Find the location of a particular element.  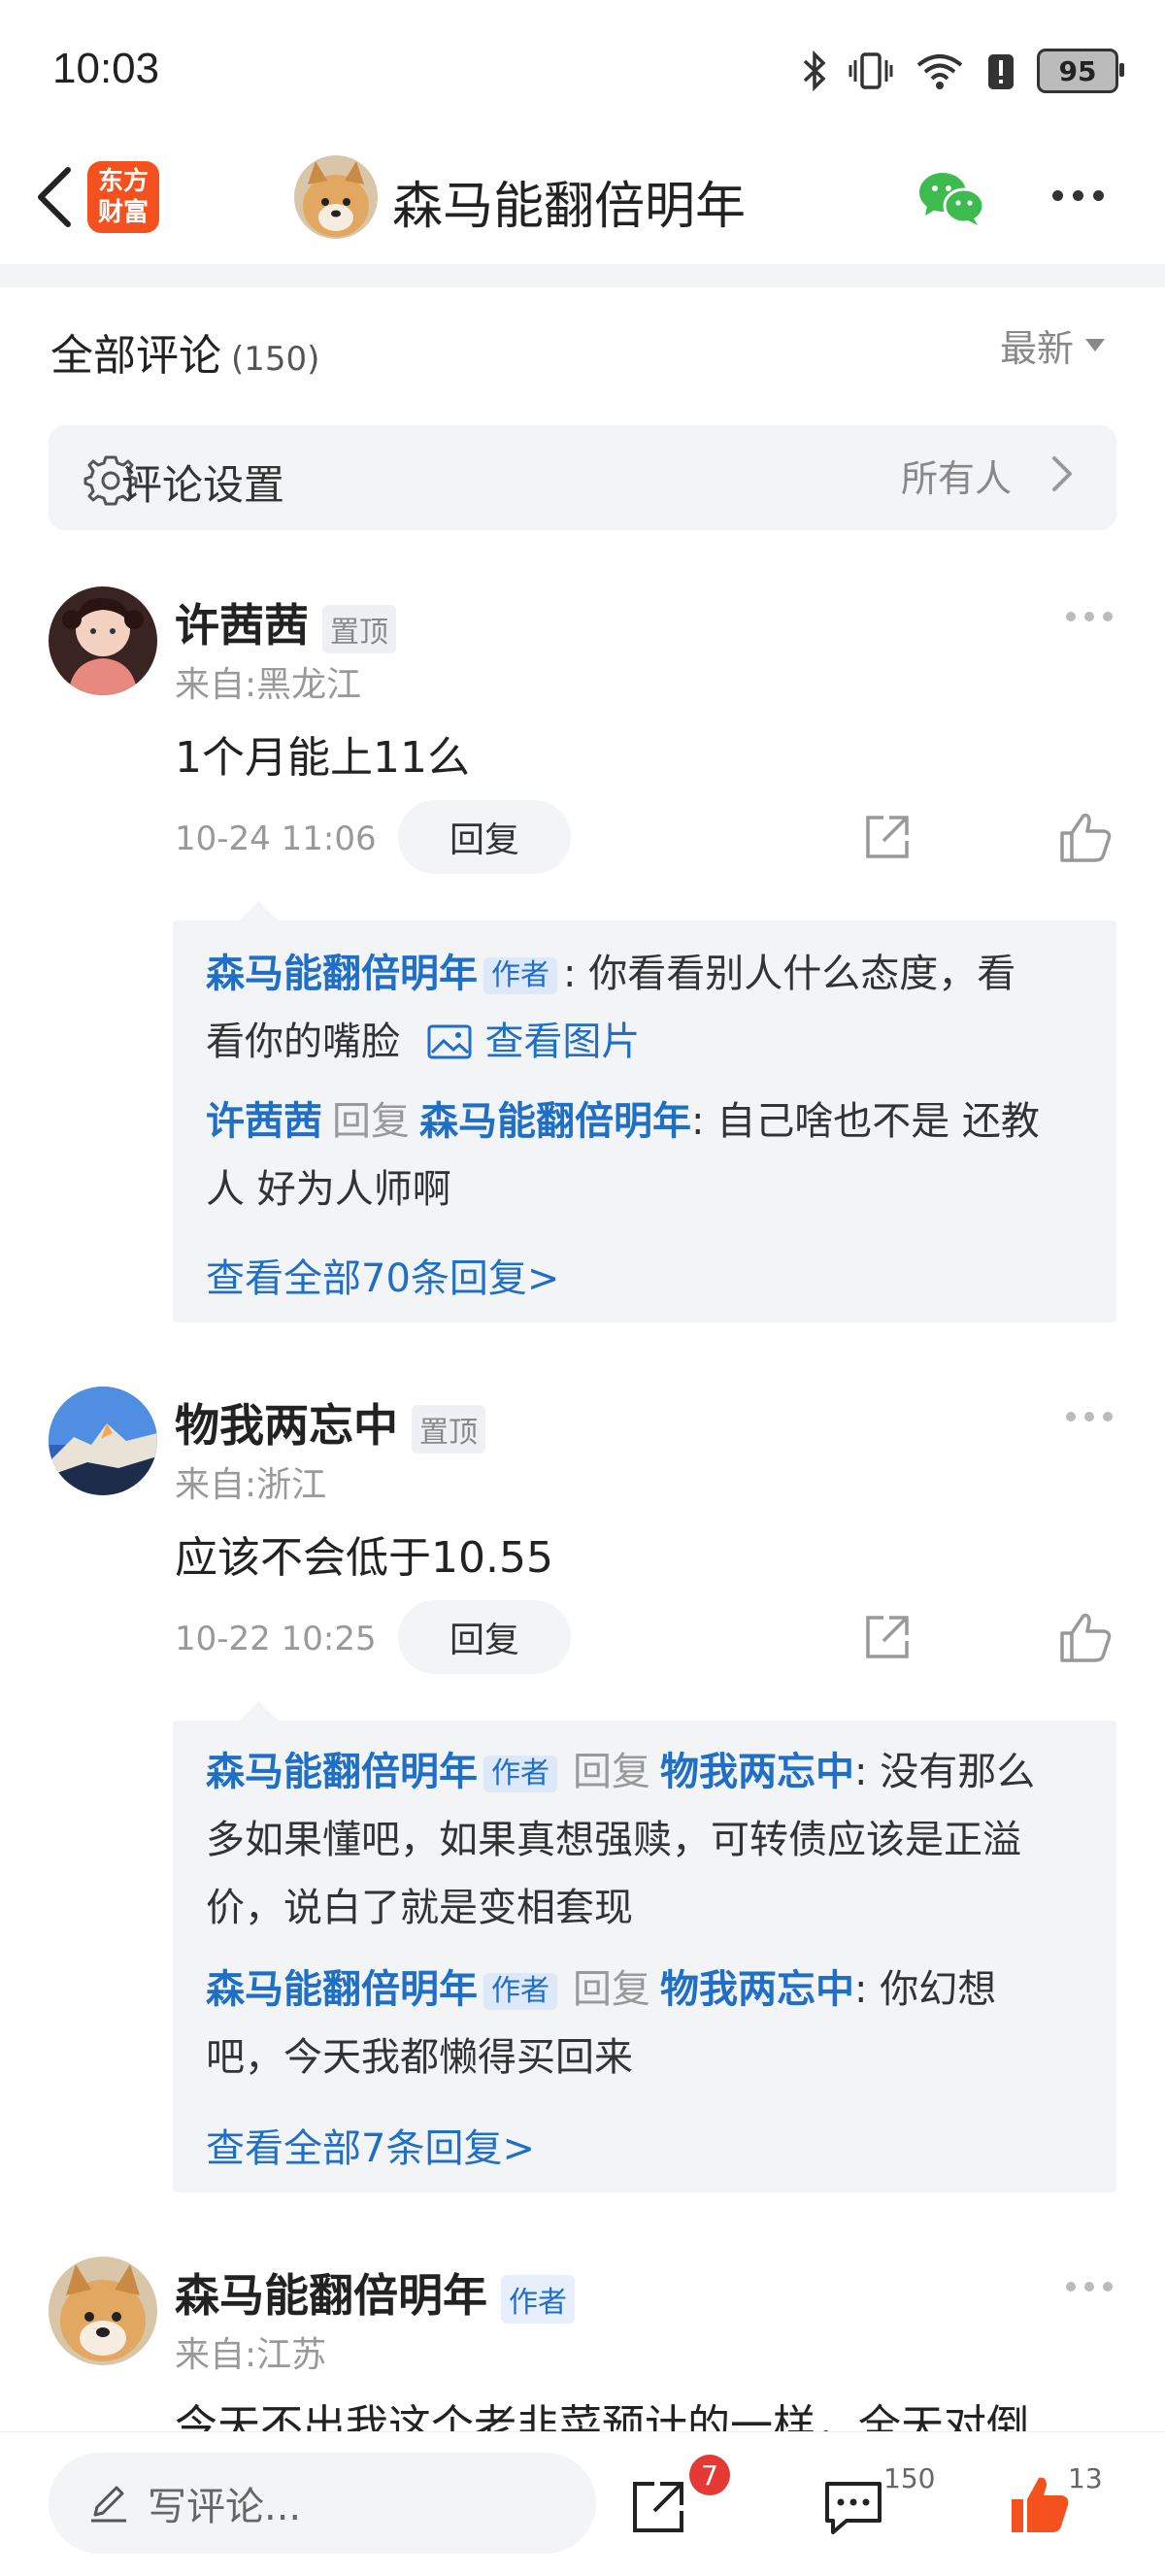

reply-text-cont: 多如果懂吧，如果真想强赎，可转债应该是正溢 is located at coordinates (613, 1840).